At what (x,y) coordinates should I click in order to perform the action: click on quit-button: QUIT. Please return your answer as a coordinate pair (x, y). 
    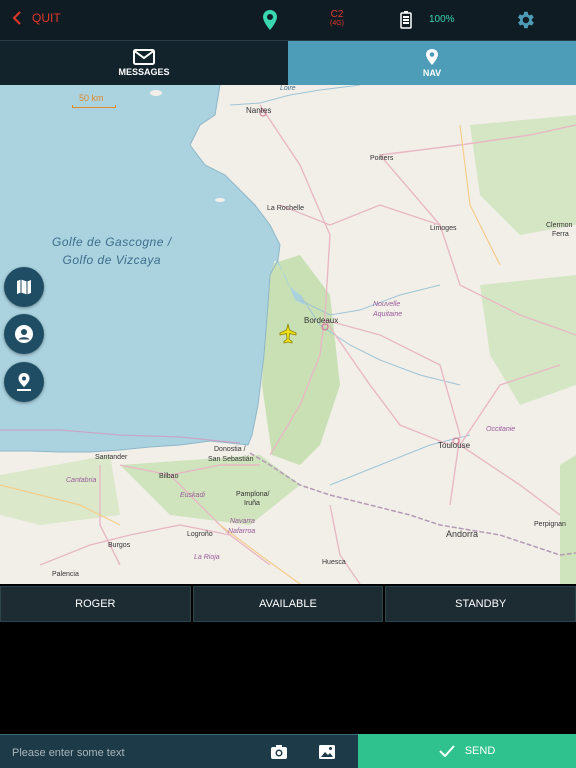
    Looking at the image, I should click on (36, 18).